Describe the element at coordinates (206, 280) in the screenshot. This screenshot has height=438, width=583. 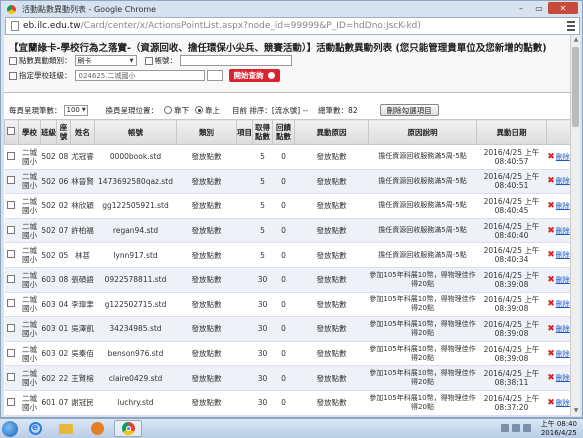
I see `cell-category: 發放點數` at that location.